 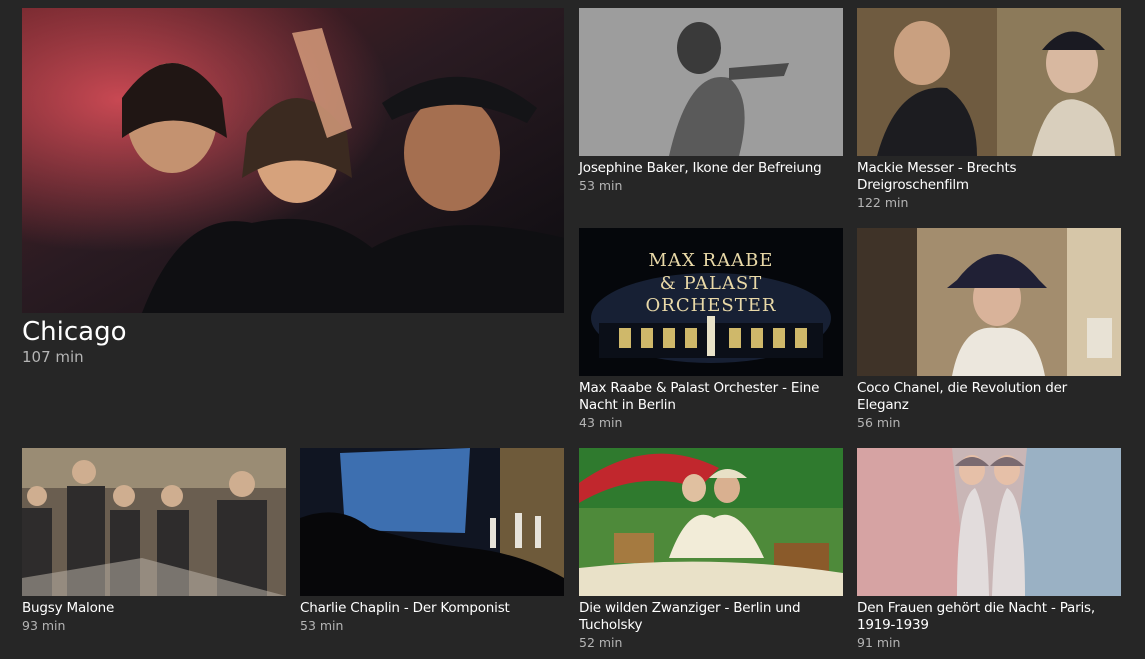 I want to click on video-meta: Charlie Chaplin - Der Komponist 53 min, so click(x=432, y=617).